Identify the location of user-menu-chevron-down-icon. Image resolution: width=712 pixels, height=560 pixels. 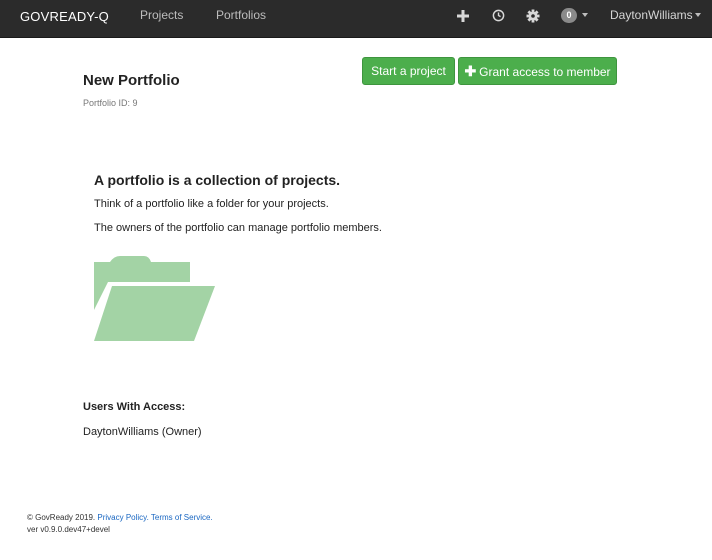
(698, 15).